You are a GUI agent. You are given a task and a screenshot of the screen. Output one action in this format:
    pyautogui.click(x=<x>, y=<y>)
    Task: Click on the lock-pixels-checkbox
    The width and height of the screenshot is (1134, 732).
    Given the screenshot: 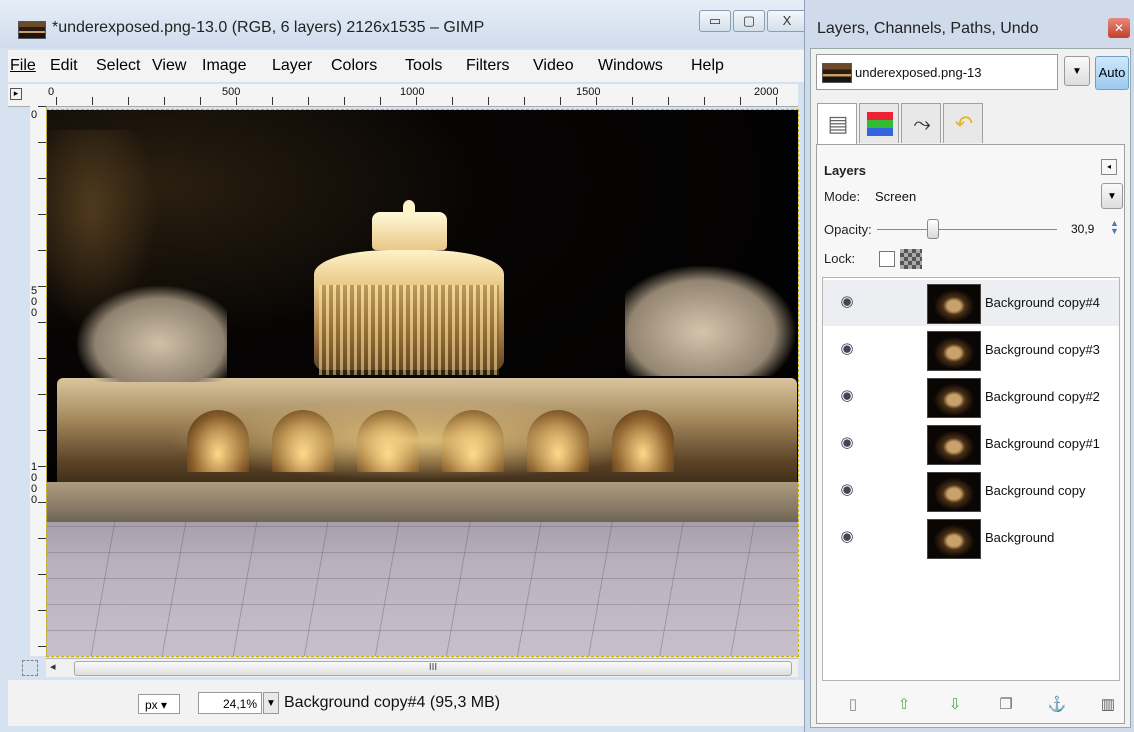 What is the action you would take?
    pyautogui.click(x=887, y=259)
    